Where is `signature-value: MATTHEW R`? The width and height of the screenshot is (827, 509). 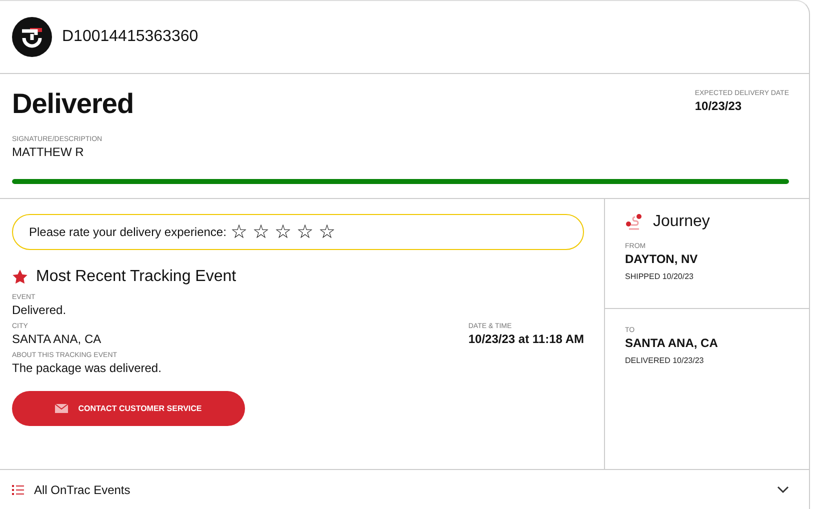 signature-value: MATTHEW R is located at coordinates (48, 152).